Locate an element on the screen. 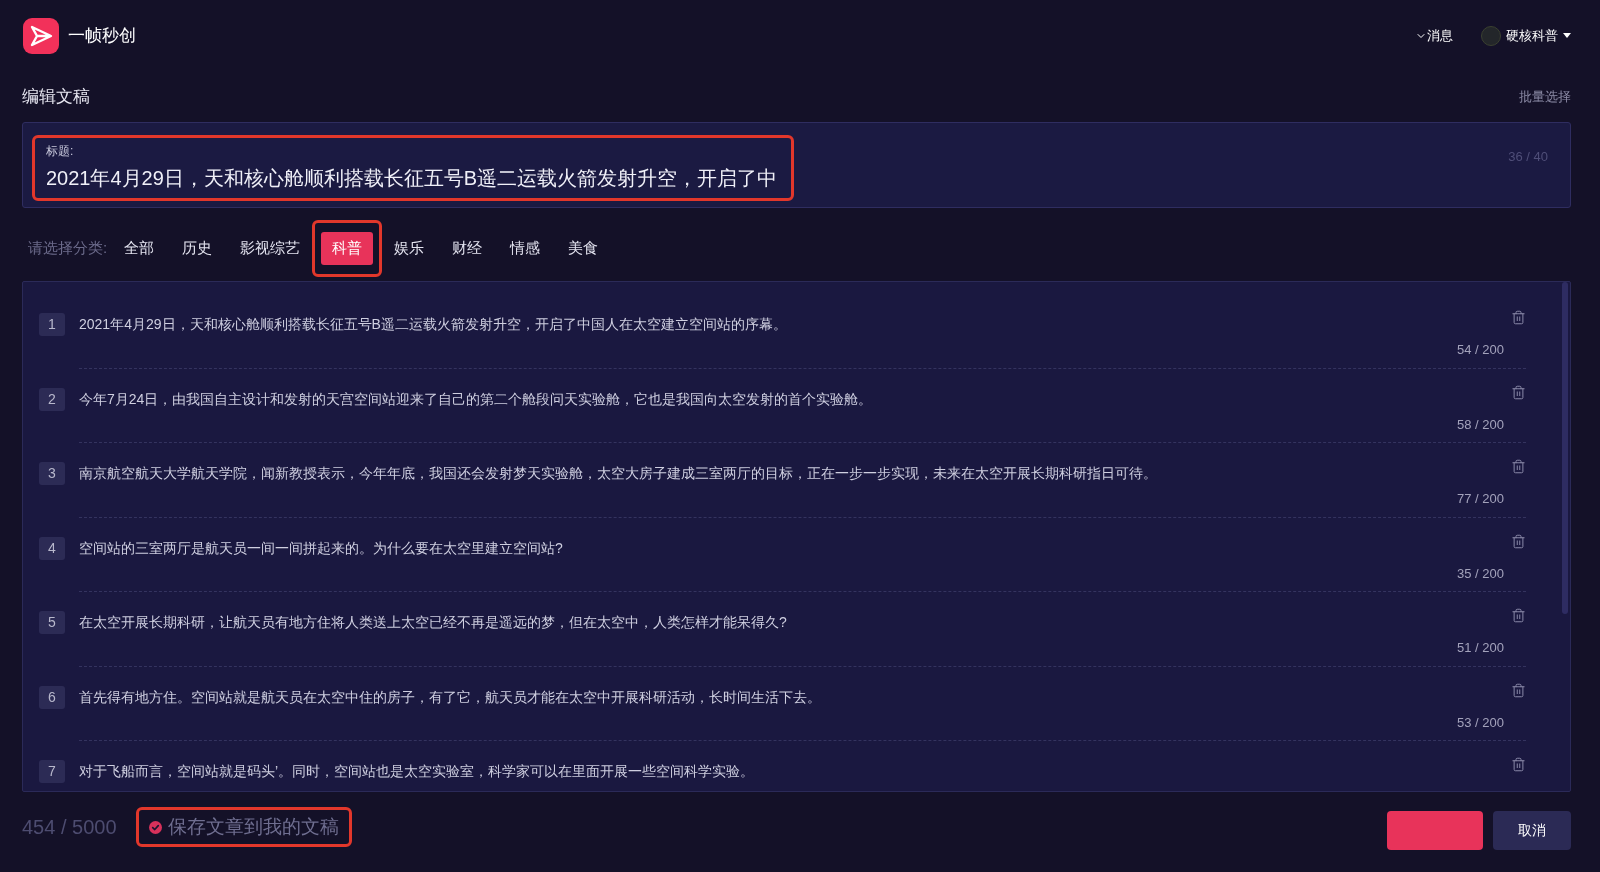 Image resolution: width=1600 pixels, height=872 pixels. category-tab: 全部 is located at coordinates (139, 248).